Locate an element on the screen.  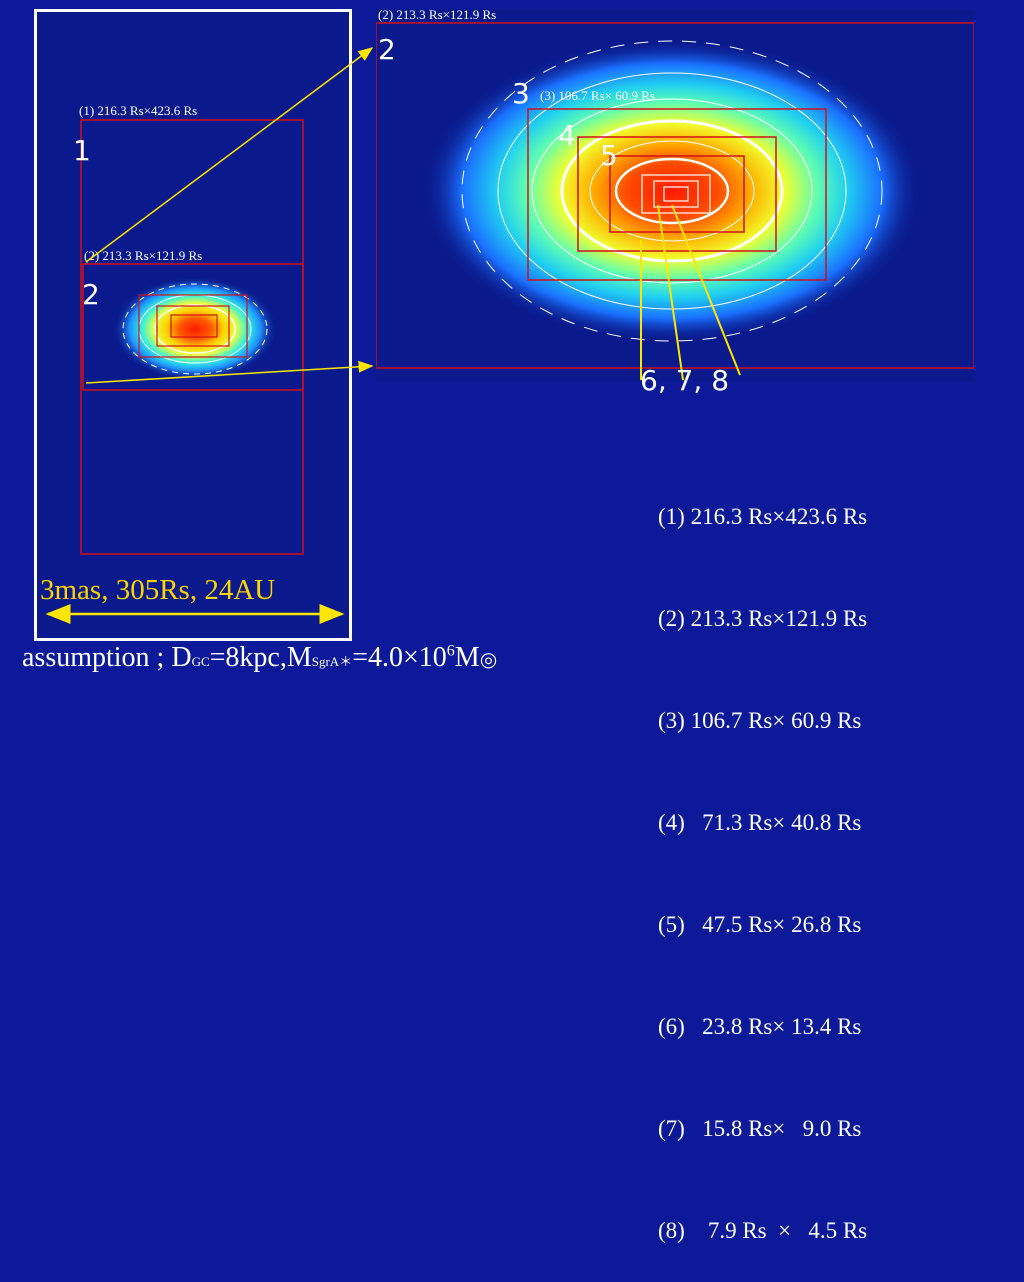
mass-unit: M is located at coordinates (467, 657).